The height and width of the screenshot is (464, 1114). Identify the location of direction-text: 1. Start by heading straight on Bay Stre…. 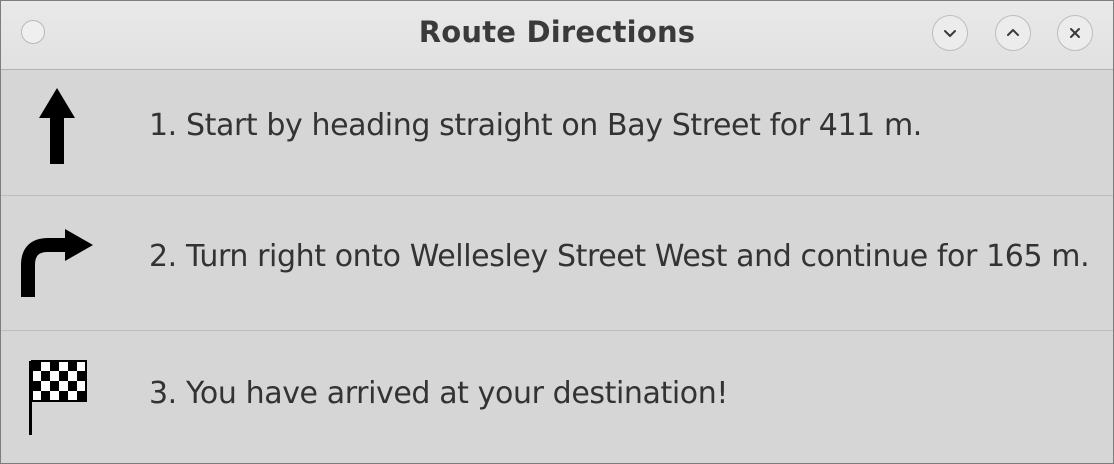
(535, 125).